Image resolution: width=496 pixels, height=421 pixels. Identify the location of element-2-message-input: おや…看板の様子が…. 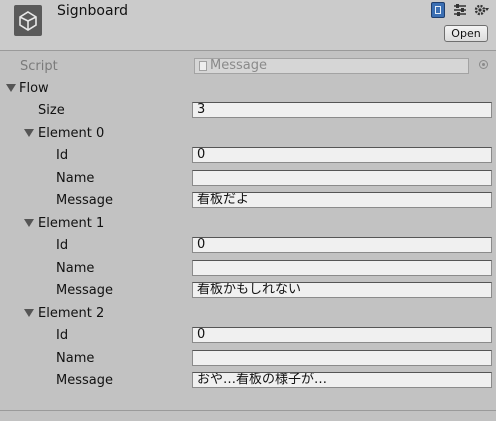
(342, 380).